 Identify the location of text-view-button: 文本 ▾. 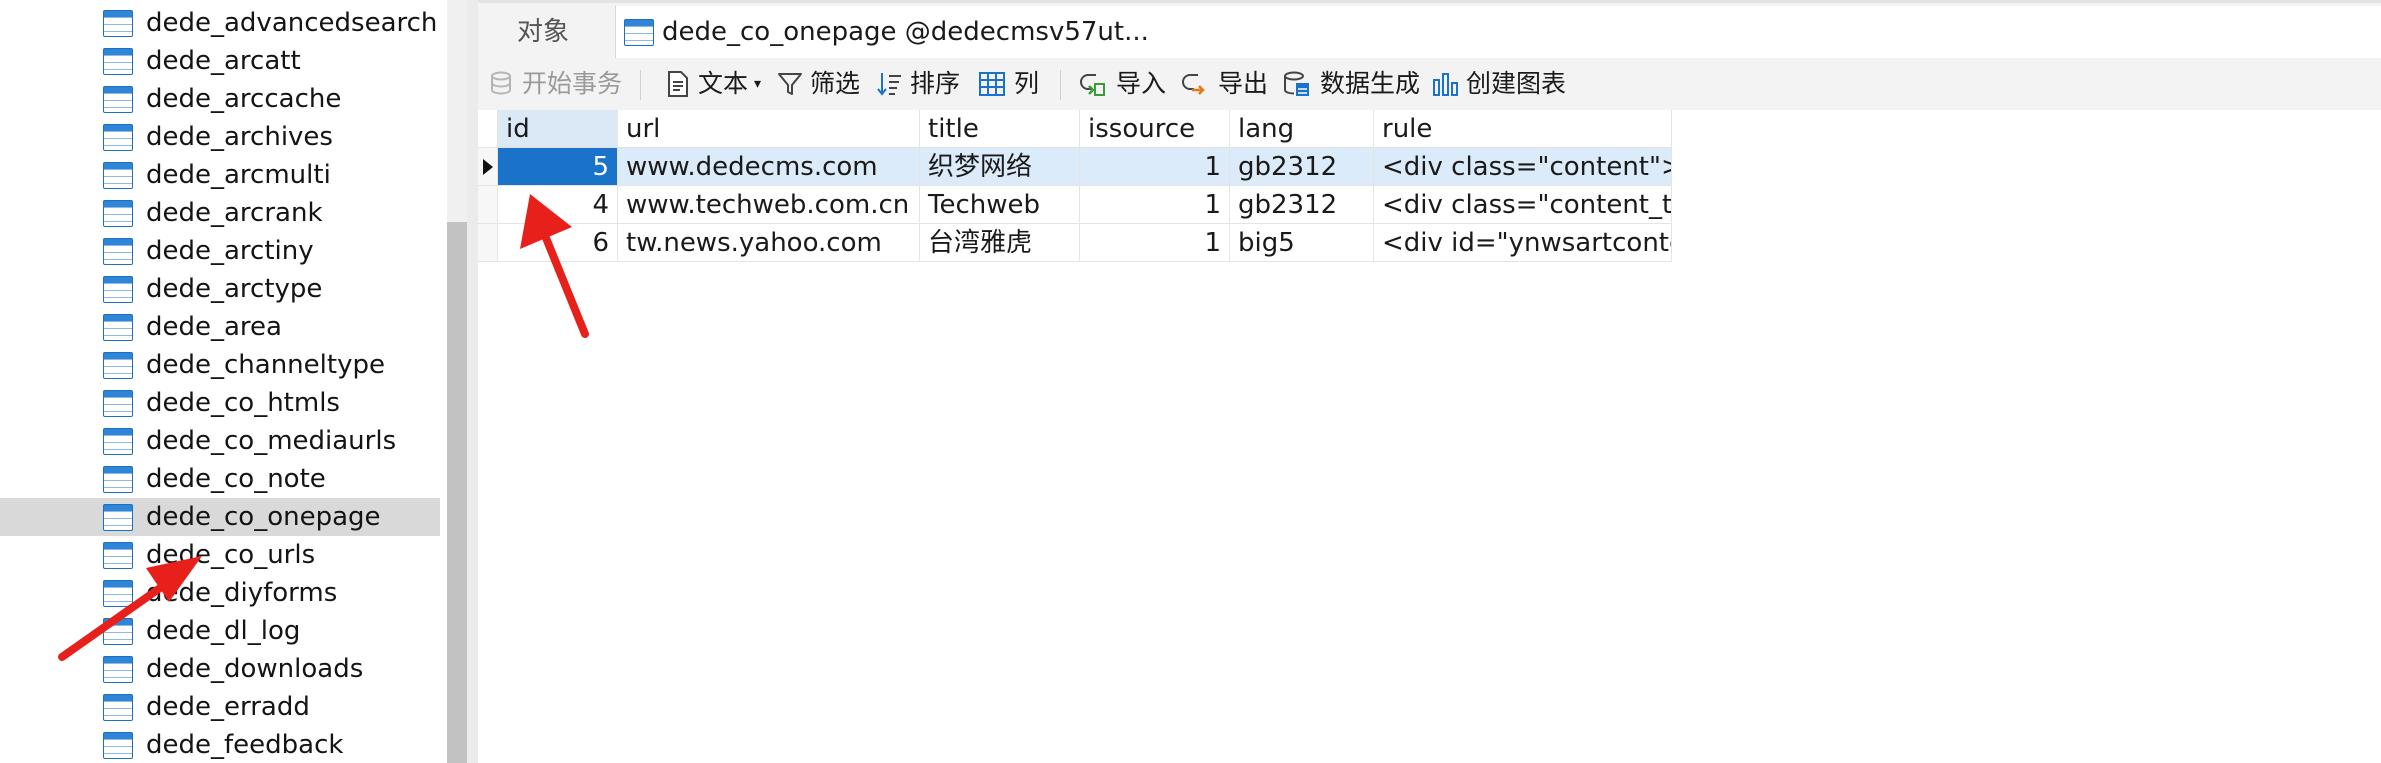
(714, 84).